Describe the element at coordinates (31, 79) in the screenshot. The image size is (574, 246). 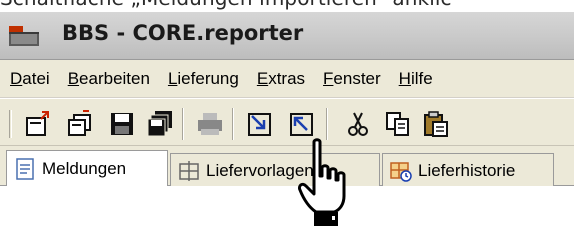
I see `menu-datei: Datei` at that location.